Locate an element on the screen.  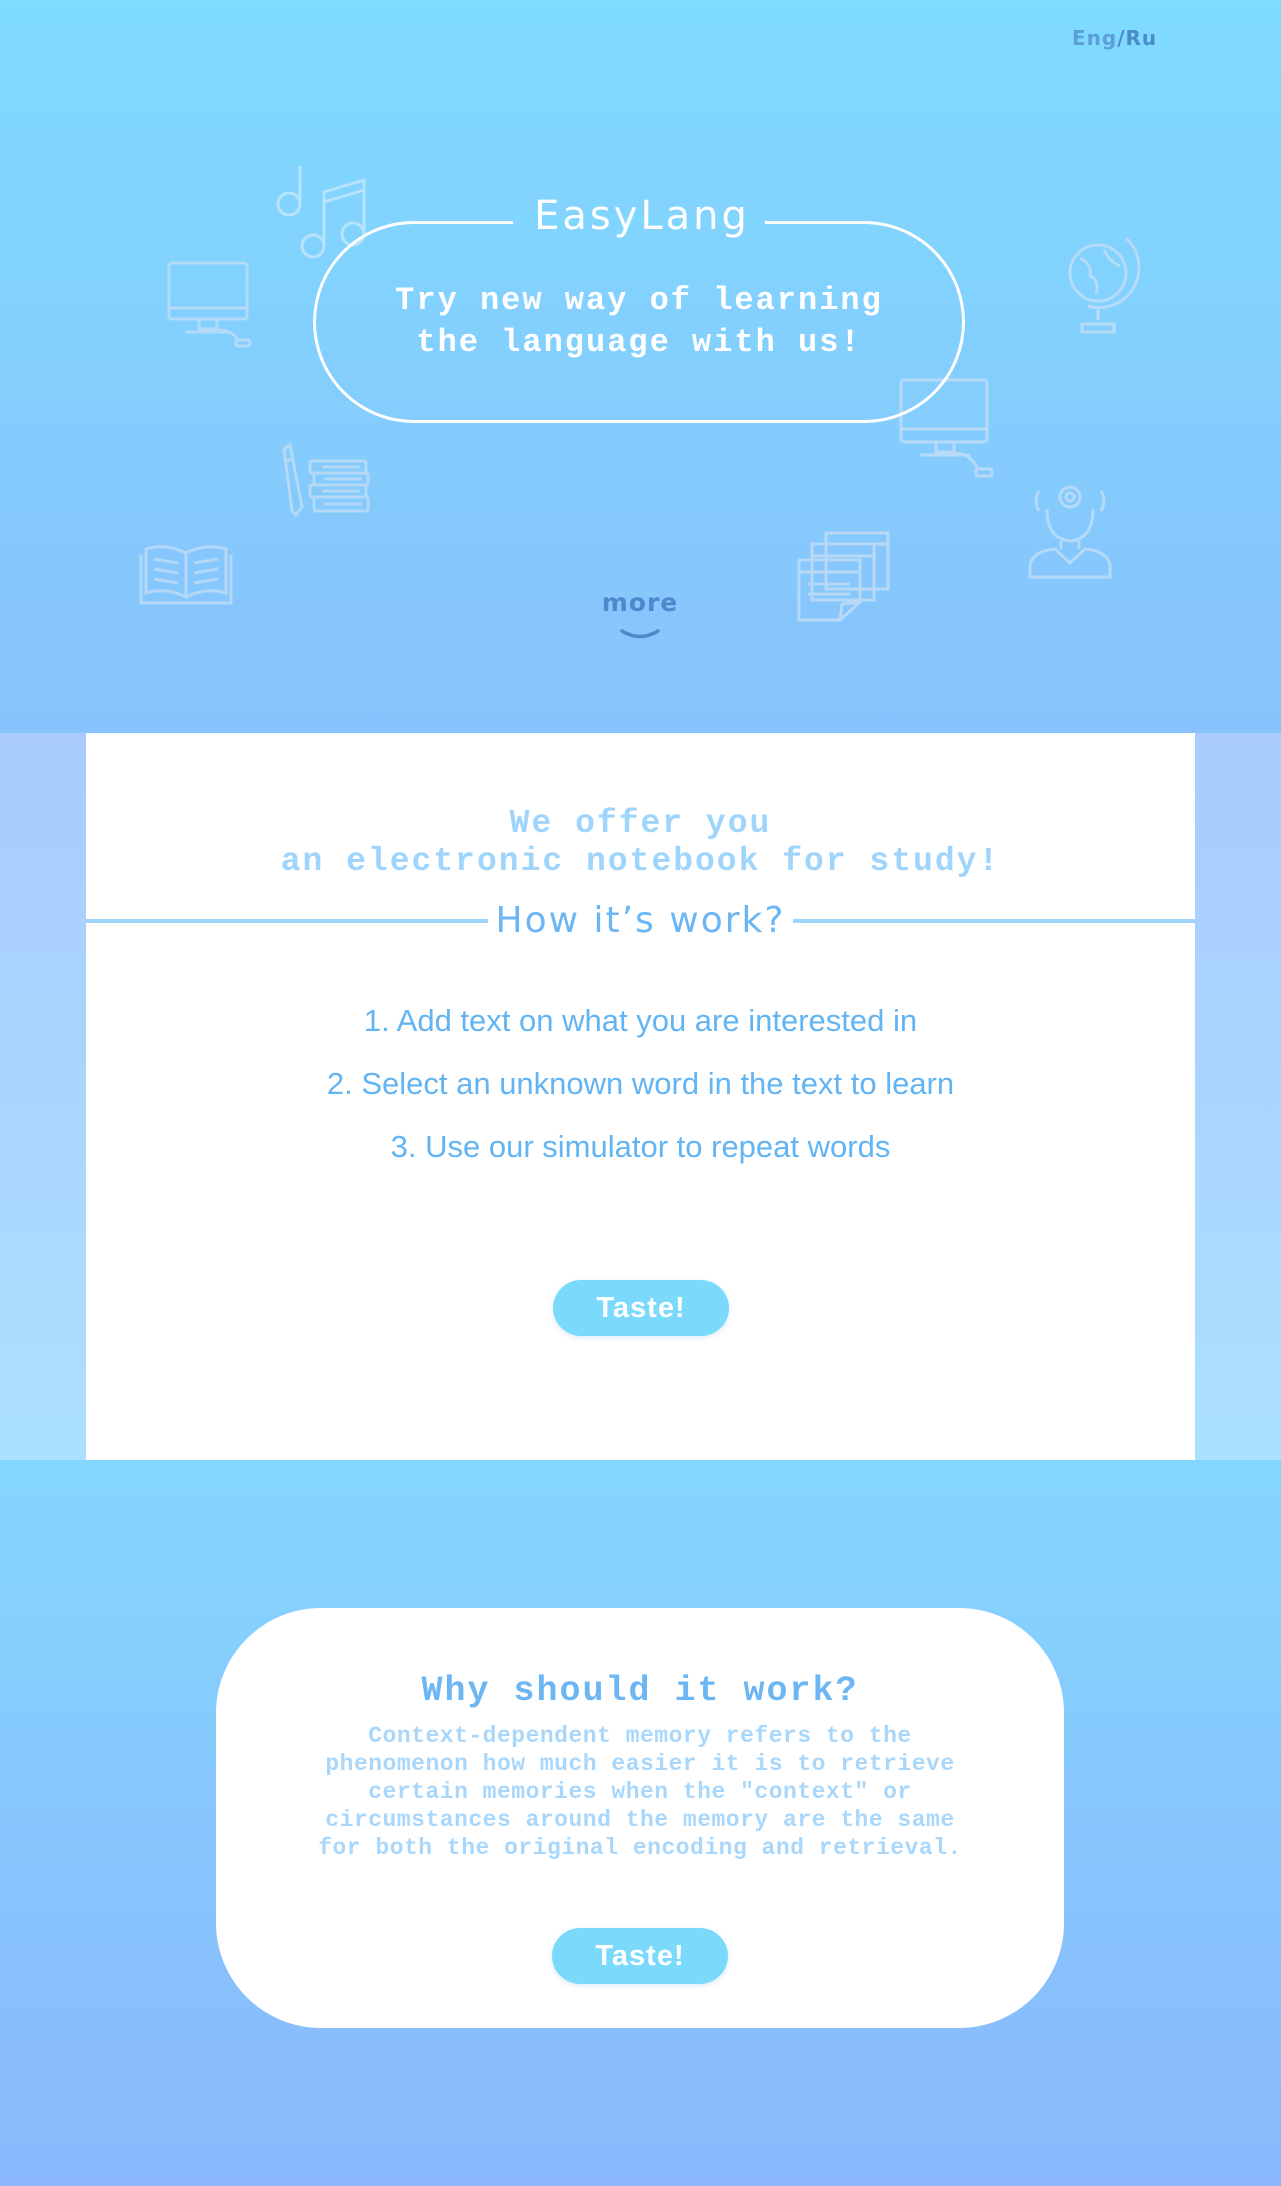
why-title: Why should it work? is located at coordinates (640, 1691).